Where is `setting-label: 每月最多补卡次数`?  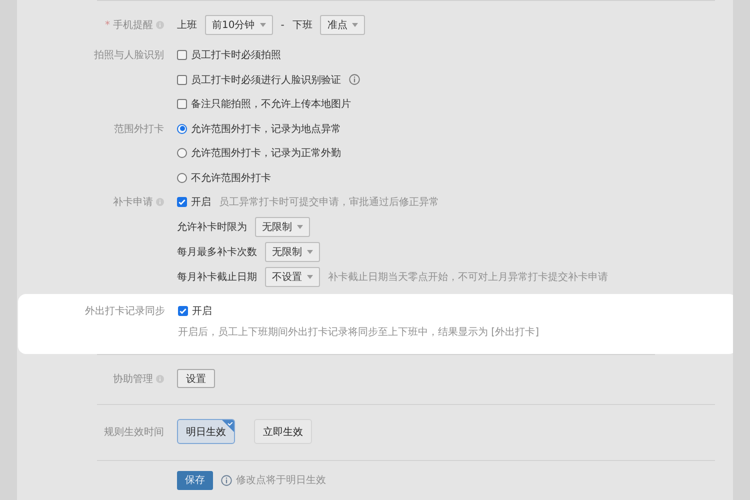 setting-label: 每月最多补卡次数 is located at coordinates (217, 253).